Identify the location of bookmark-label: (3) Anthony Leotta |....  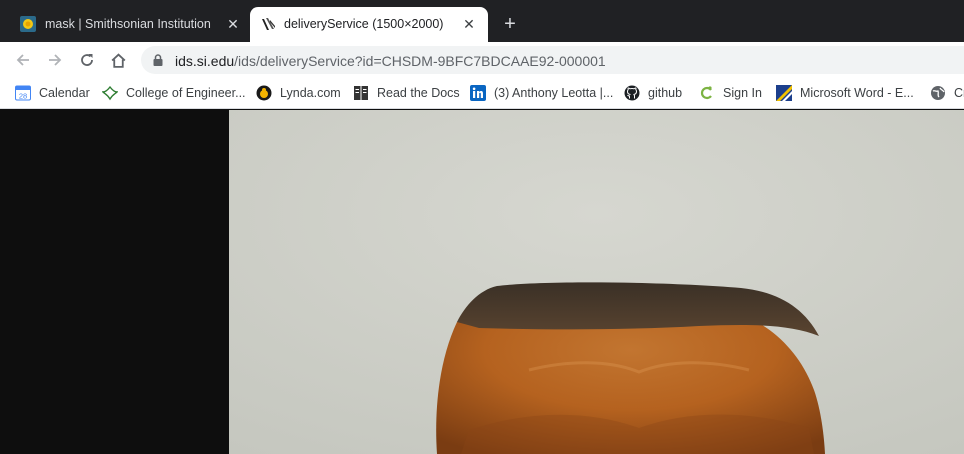
(554, 93).